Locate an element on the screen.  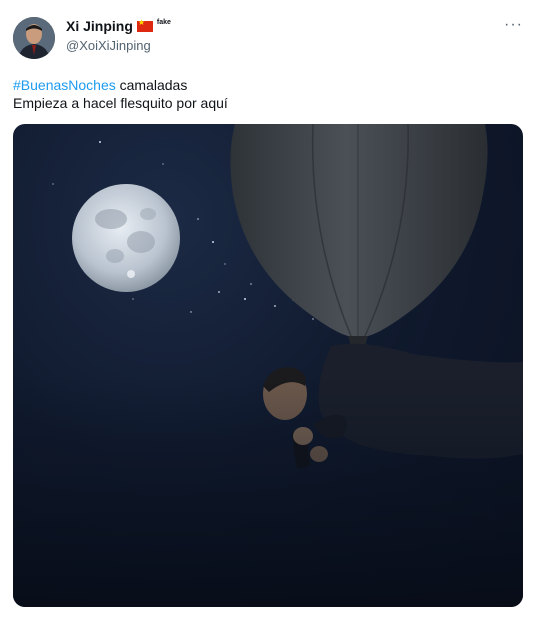
more-options-icon: ··· is located at coordinates (513, 25).